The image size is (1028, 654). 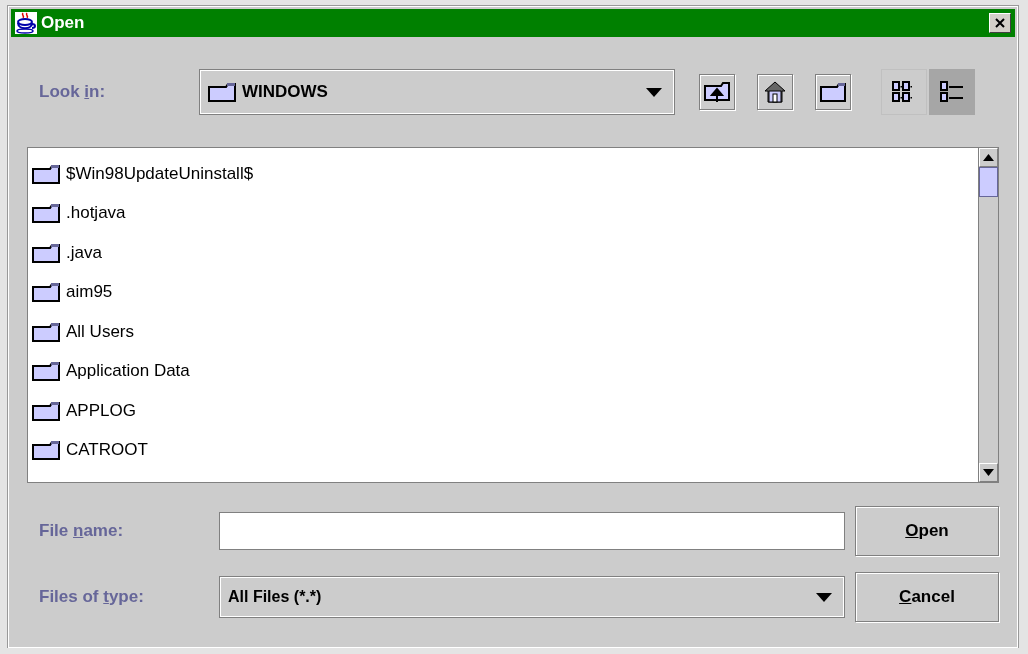 I want to click on close-button, so click(x=1000, y=23).